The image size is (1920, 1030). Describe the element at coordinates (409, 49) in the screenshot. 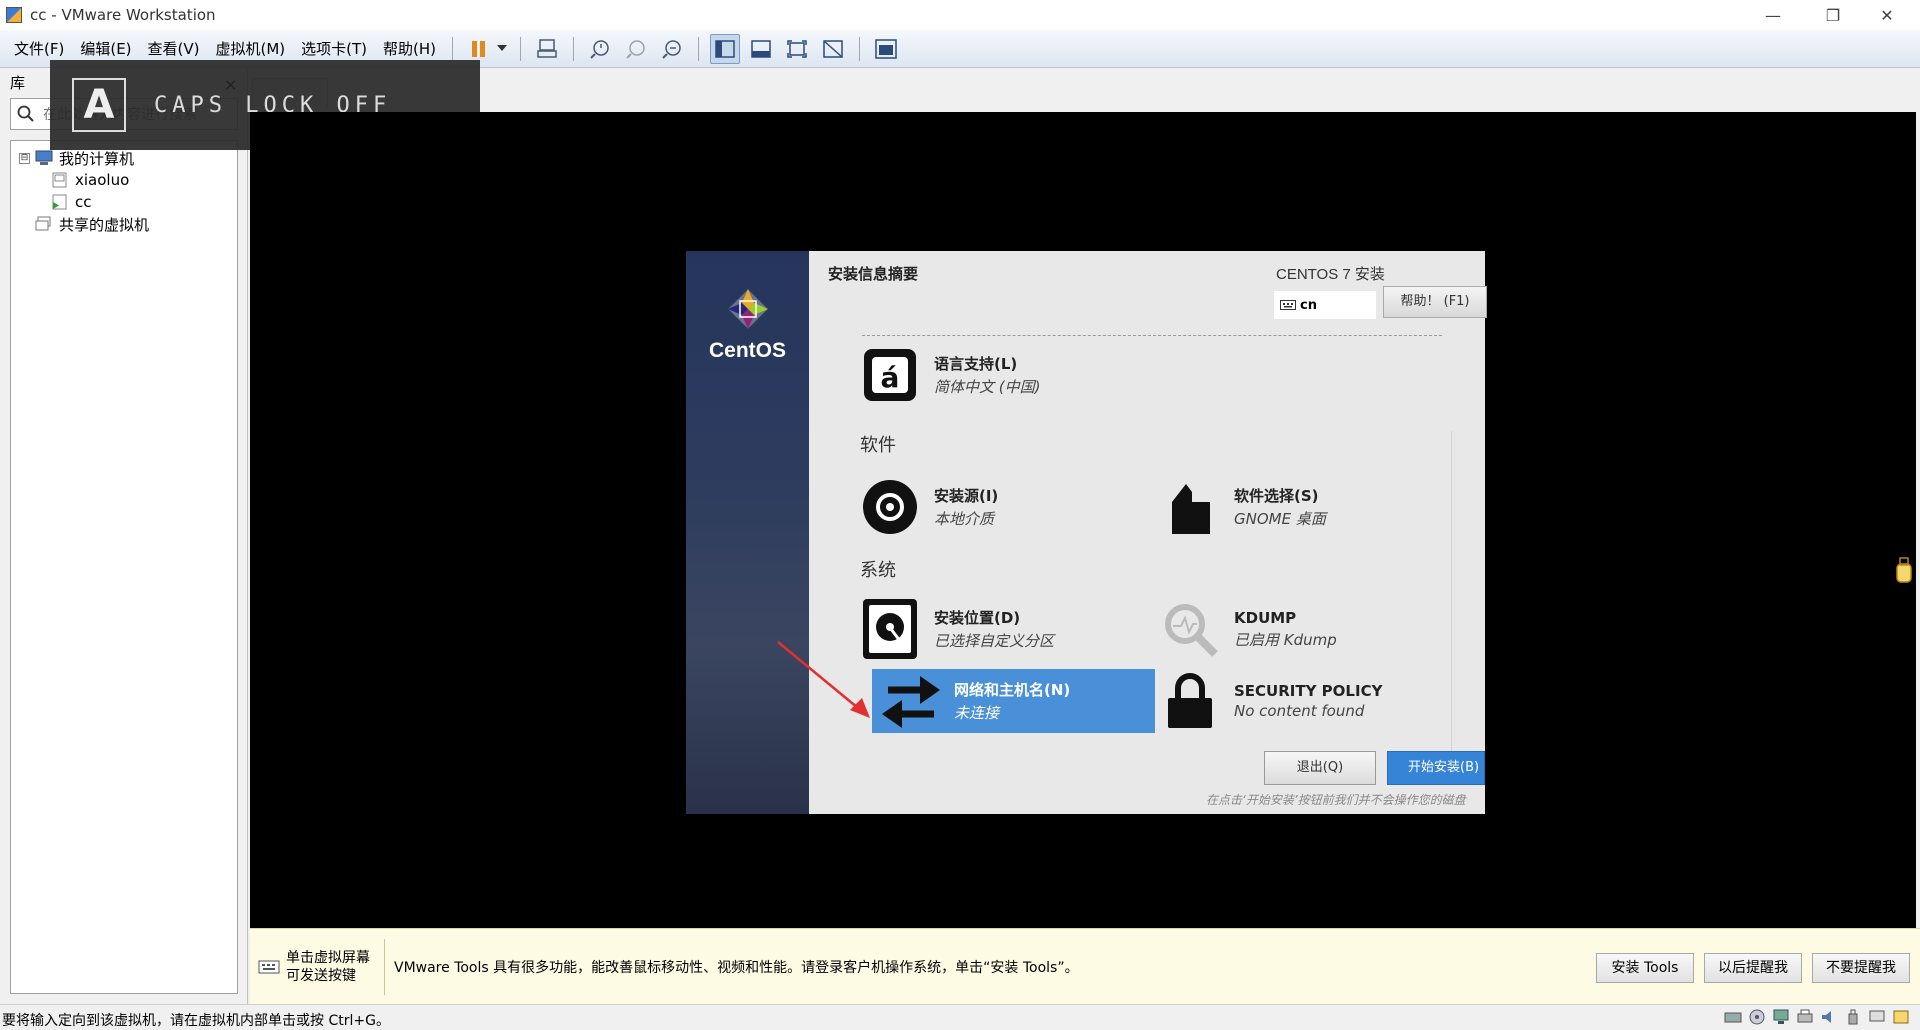

I see `menu-help: 帮助(H)` at that location.